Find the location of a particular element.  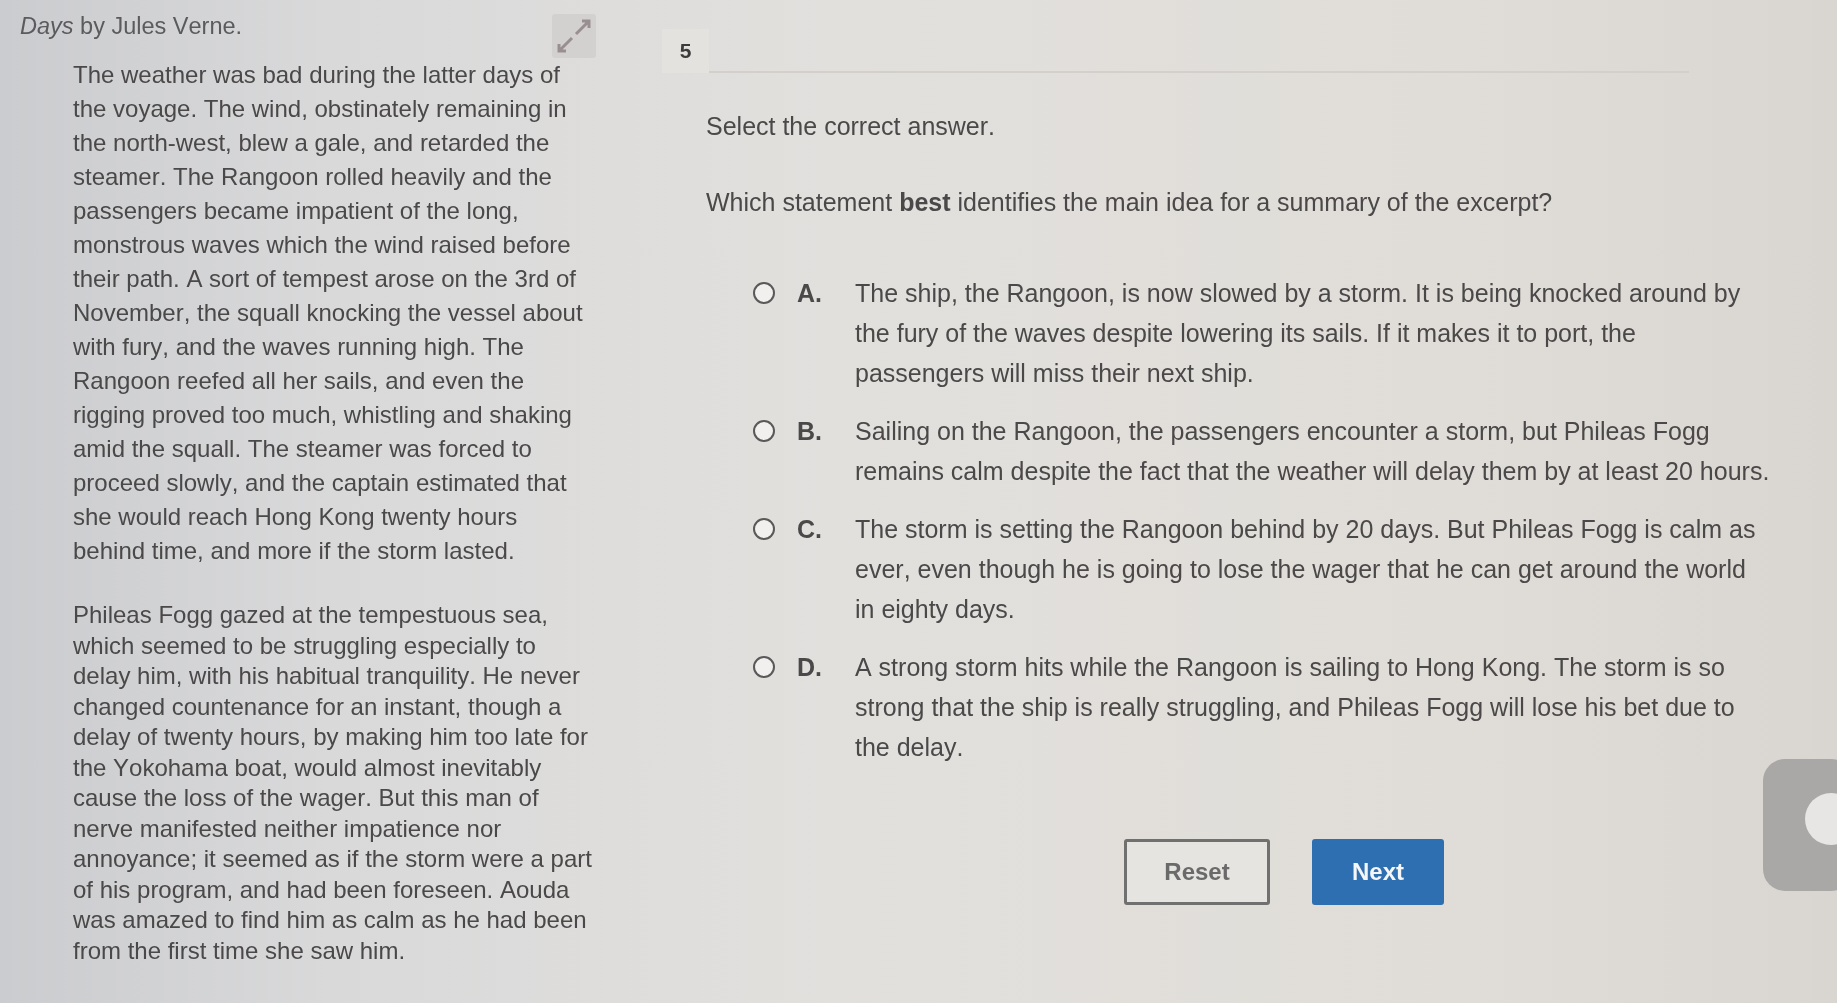

option-text: A strong storm hits while the Rangoon is sailing to Hong Kong. The storm is so strong that the ship is really struggling, and Phileas Fogg will lose his bet due to the delay. is located at coordinates (1295, 707).